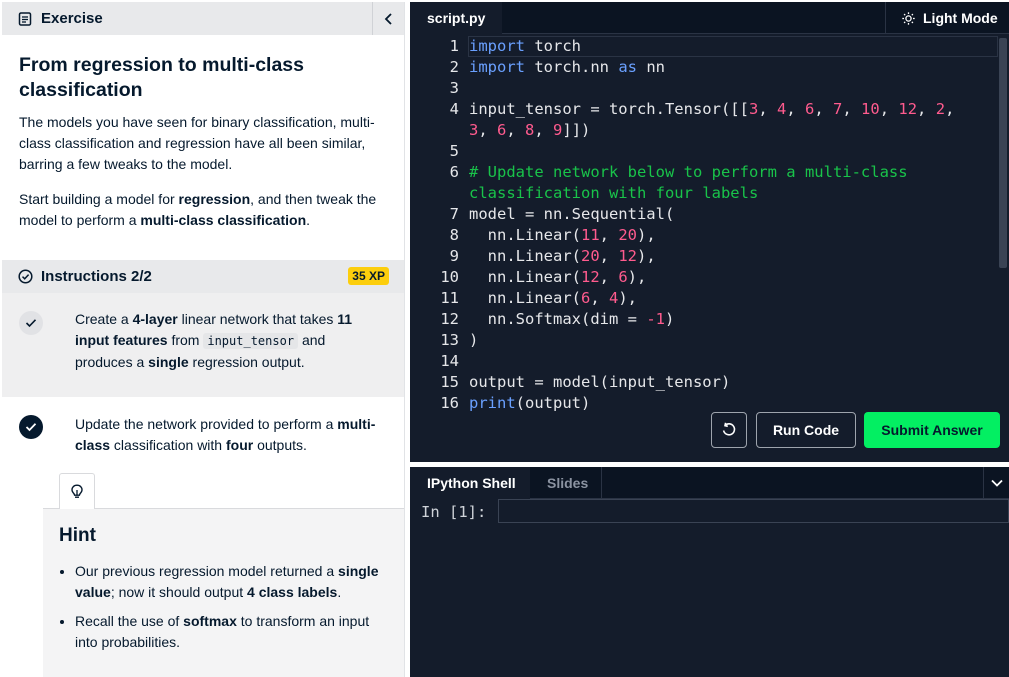  What do you see at coordinates (729, 430) in the screenshot?
I see `reset-code-button` at bounding box center [729, 430].